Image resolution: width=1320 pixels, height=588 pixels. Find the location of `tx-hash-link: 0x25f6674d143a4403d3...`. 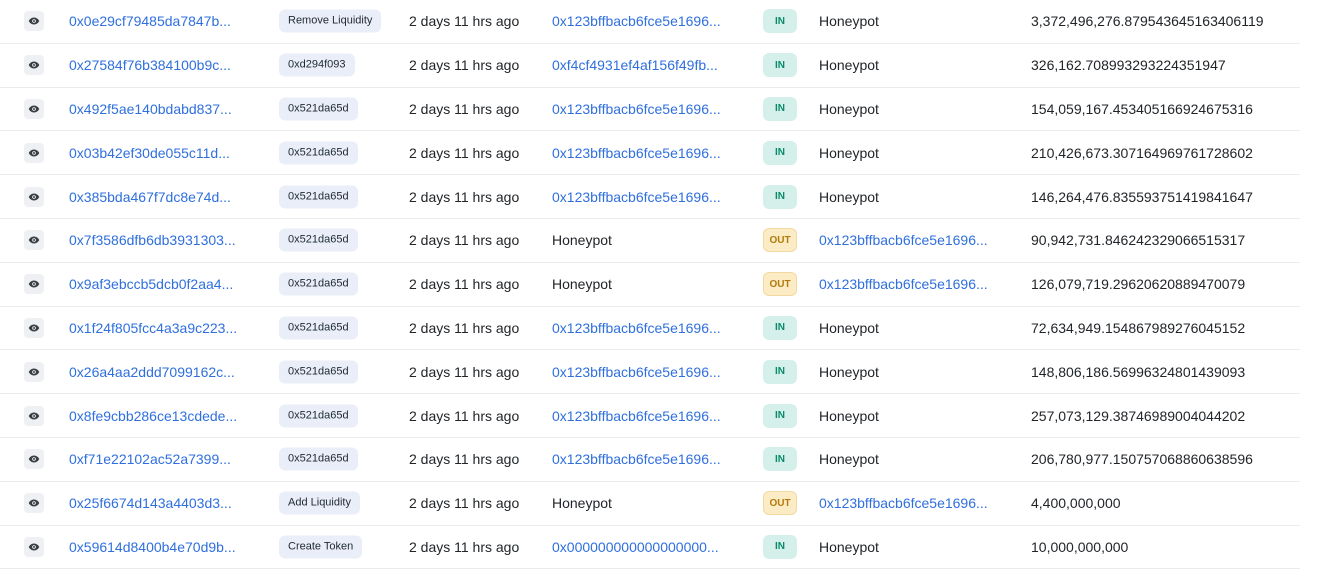

tx-hash-link: 0x25f6674d143a4403d3... is located at coordinates (150, 503).